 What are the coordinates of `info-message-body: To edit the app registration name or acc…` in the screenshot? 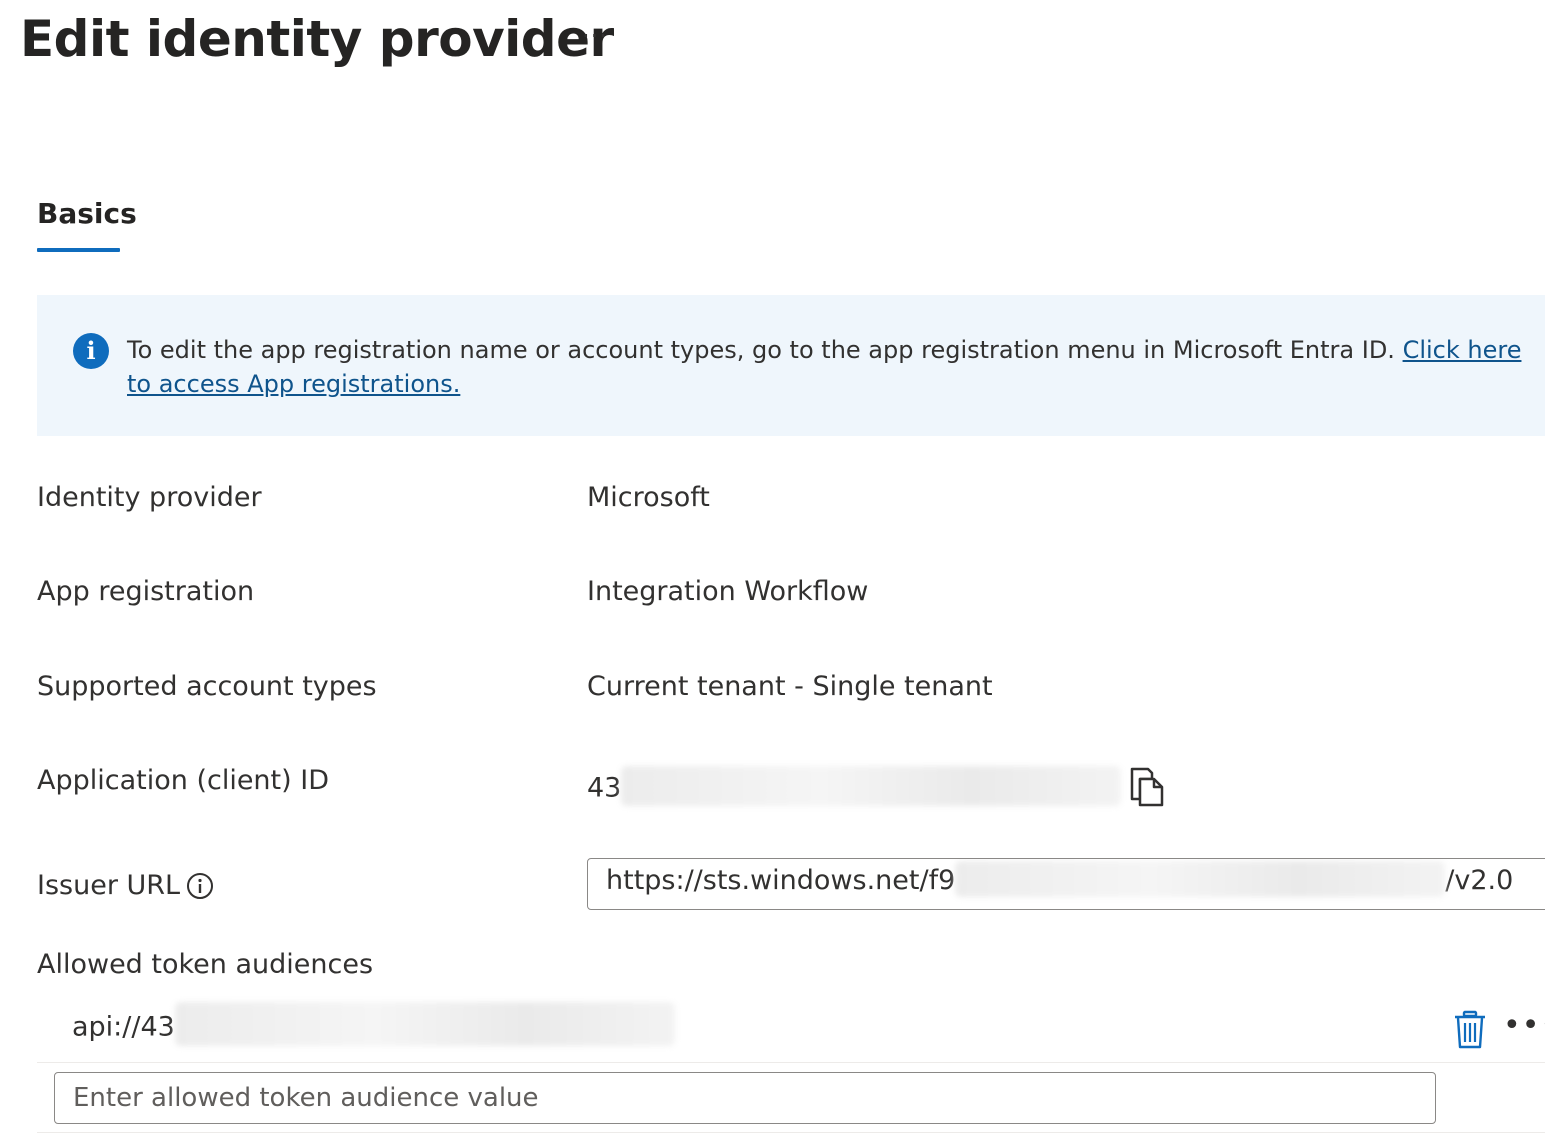 It's located at (765, 350).